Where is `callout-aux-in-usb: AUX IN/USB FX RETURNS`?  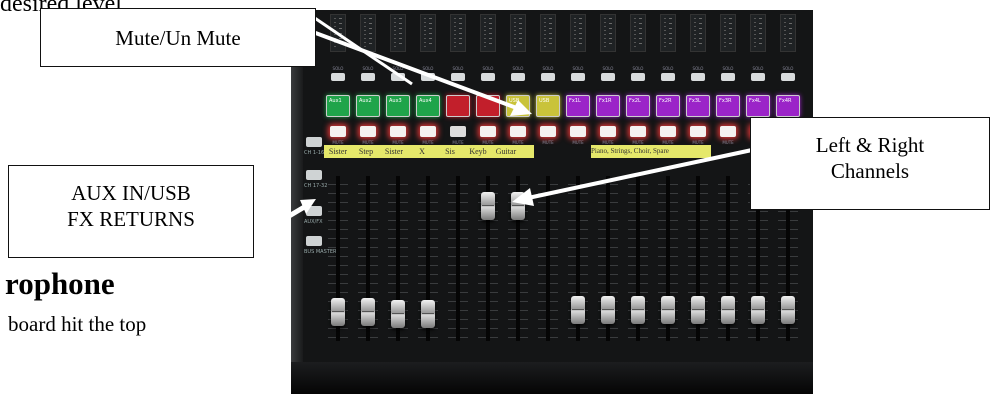 callout-aux-in-usb: AUX IN/USB FX RETURNS is located at coordinates (131, 211).